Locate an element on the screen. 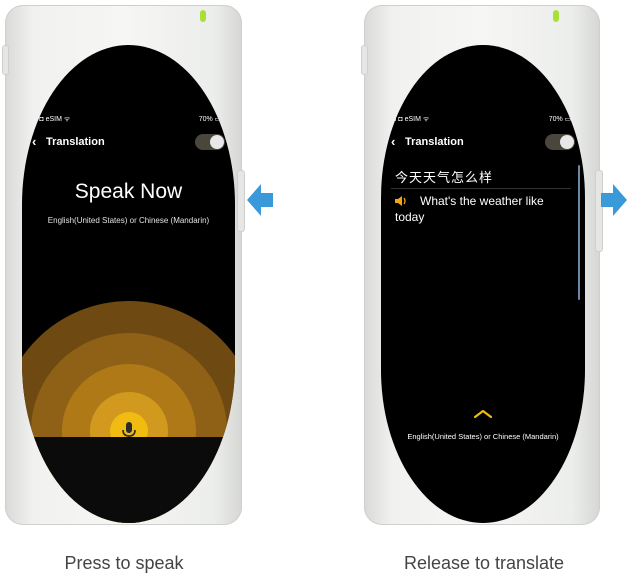 This screenshot has height=578, width=643. divider is located at coordinates (481, 188).